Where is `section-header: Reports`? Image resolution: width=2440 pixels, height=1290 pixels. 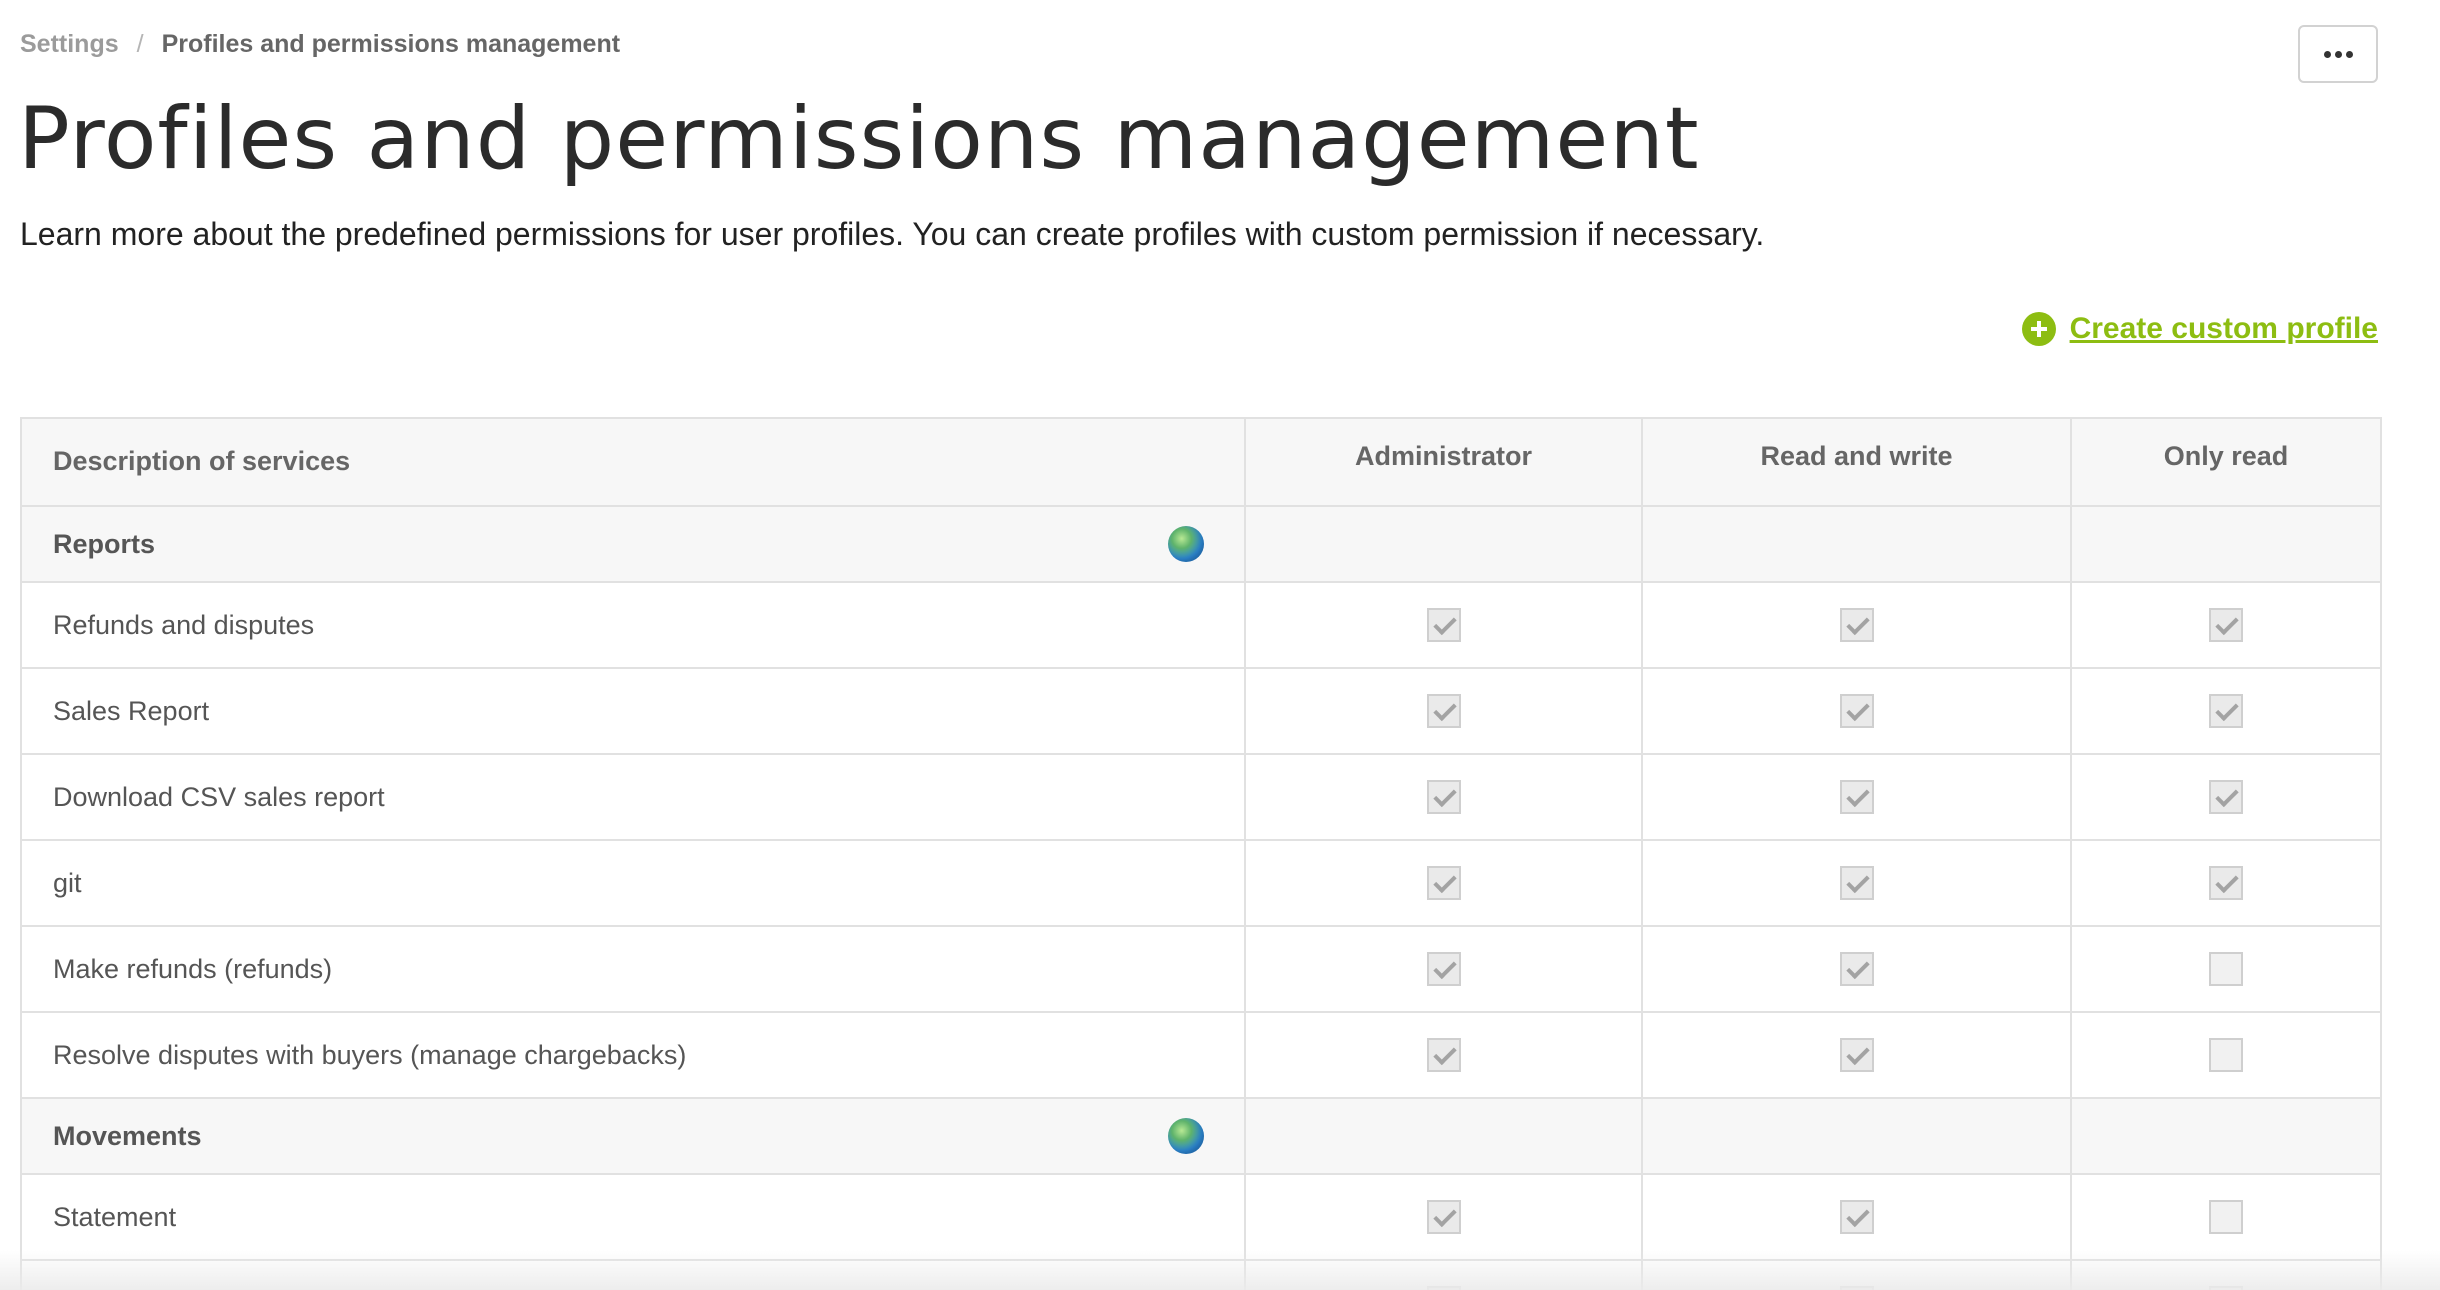
section-header: Reports is located at coordinates (633, 544).